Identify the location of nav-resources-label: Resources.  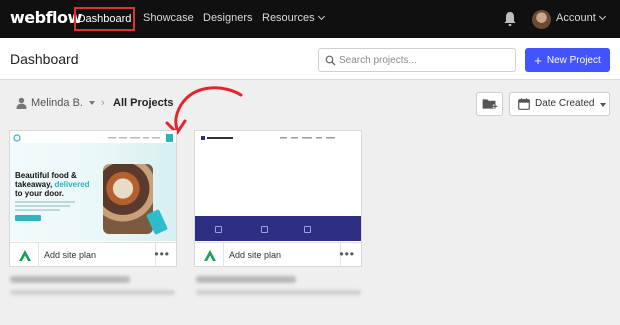
(288, 18).